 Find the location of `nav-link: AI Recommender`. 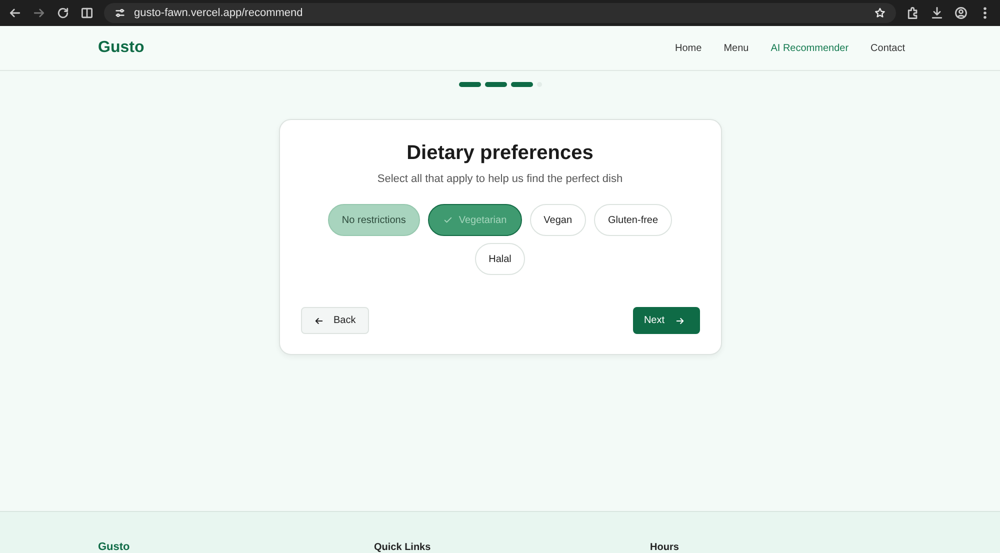

nav-link: AI Recommender is located at coordinates (809, 48).